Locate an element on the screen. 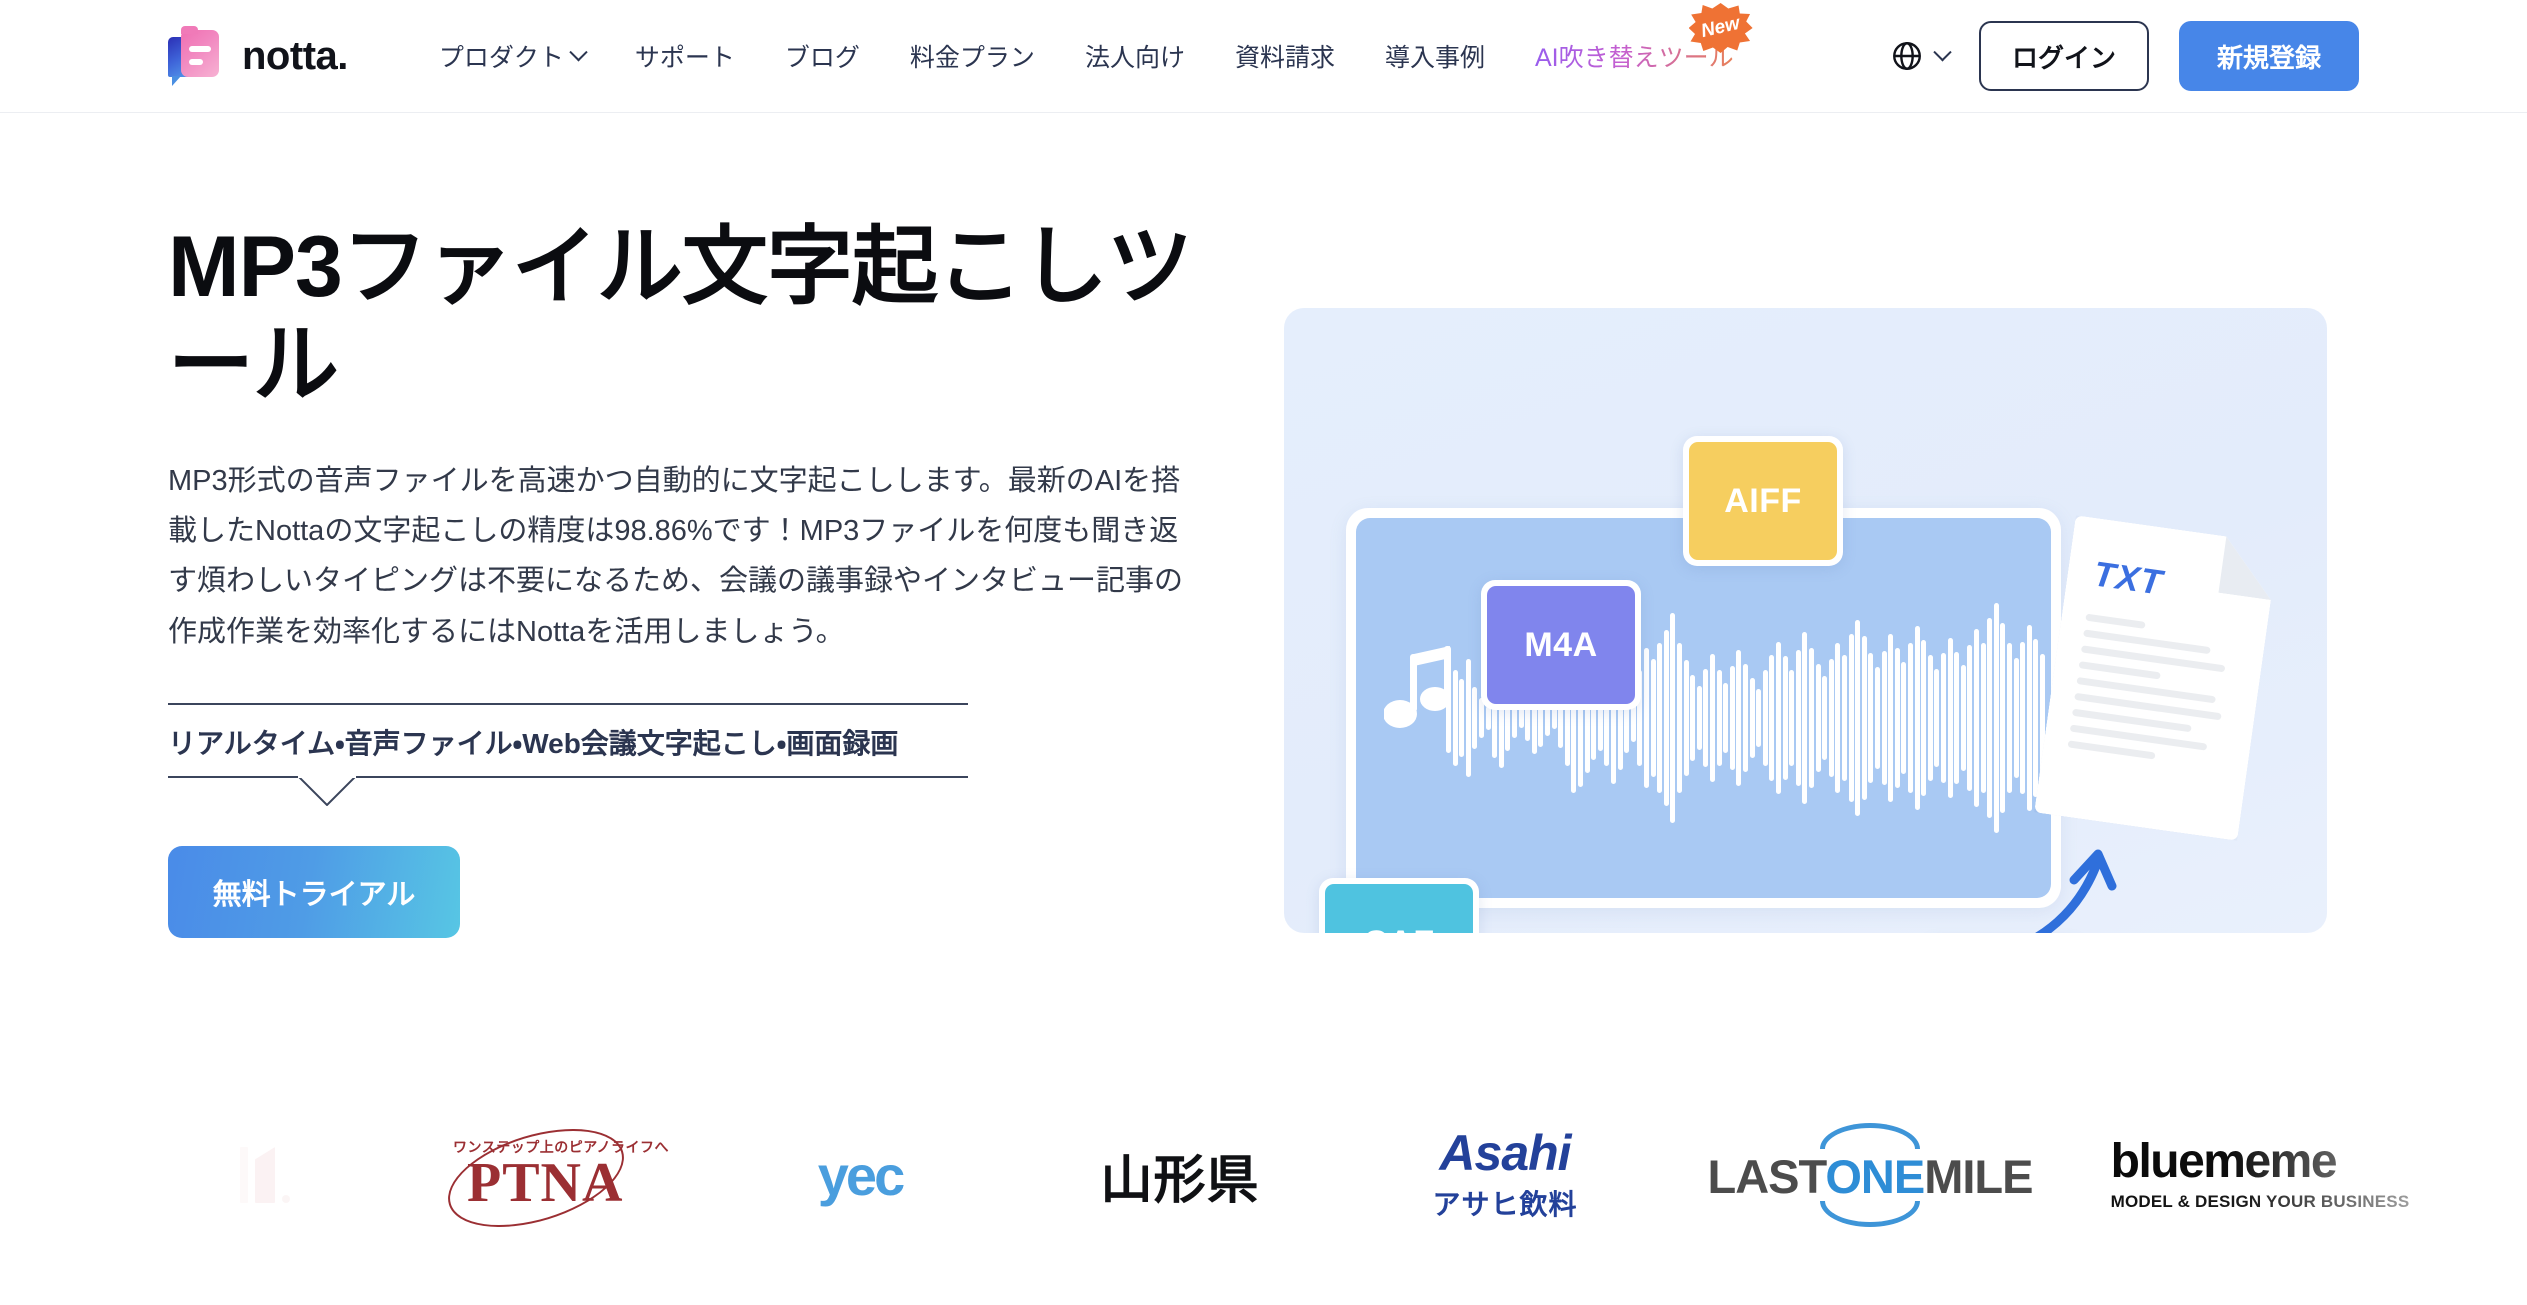 The height and width of the screenshot is (1305, 2527). nav-label: サポート is located at coordinates (684, 58).